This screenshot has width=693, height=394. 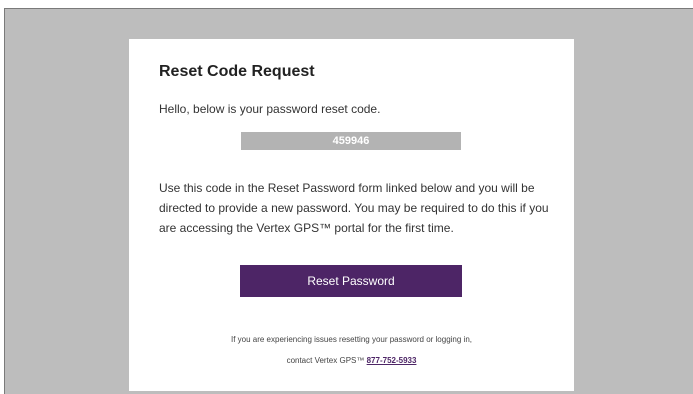 What do you see at coordinates (237, 71) in the screenshot?
I see `email-title: Reset Code Request` at bounding box center [237, 71].